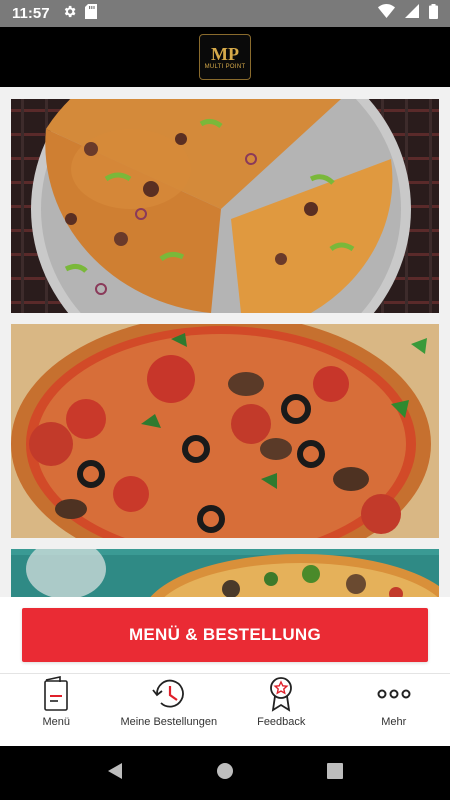  I want to click on nav-label-menu: Menü, so click(56, 722).